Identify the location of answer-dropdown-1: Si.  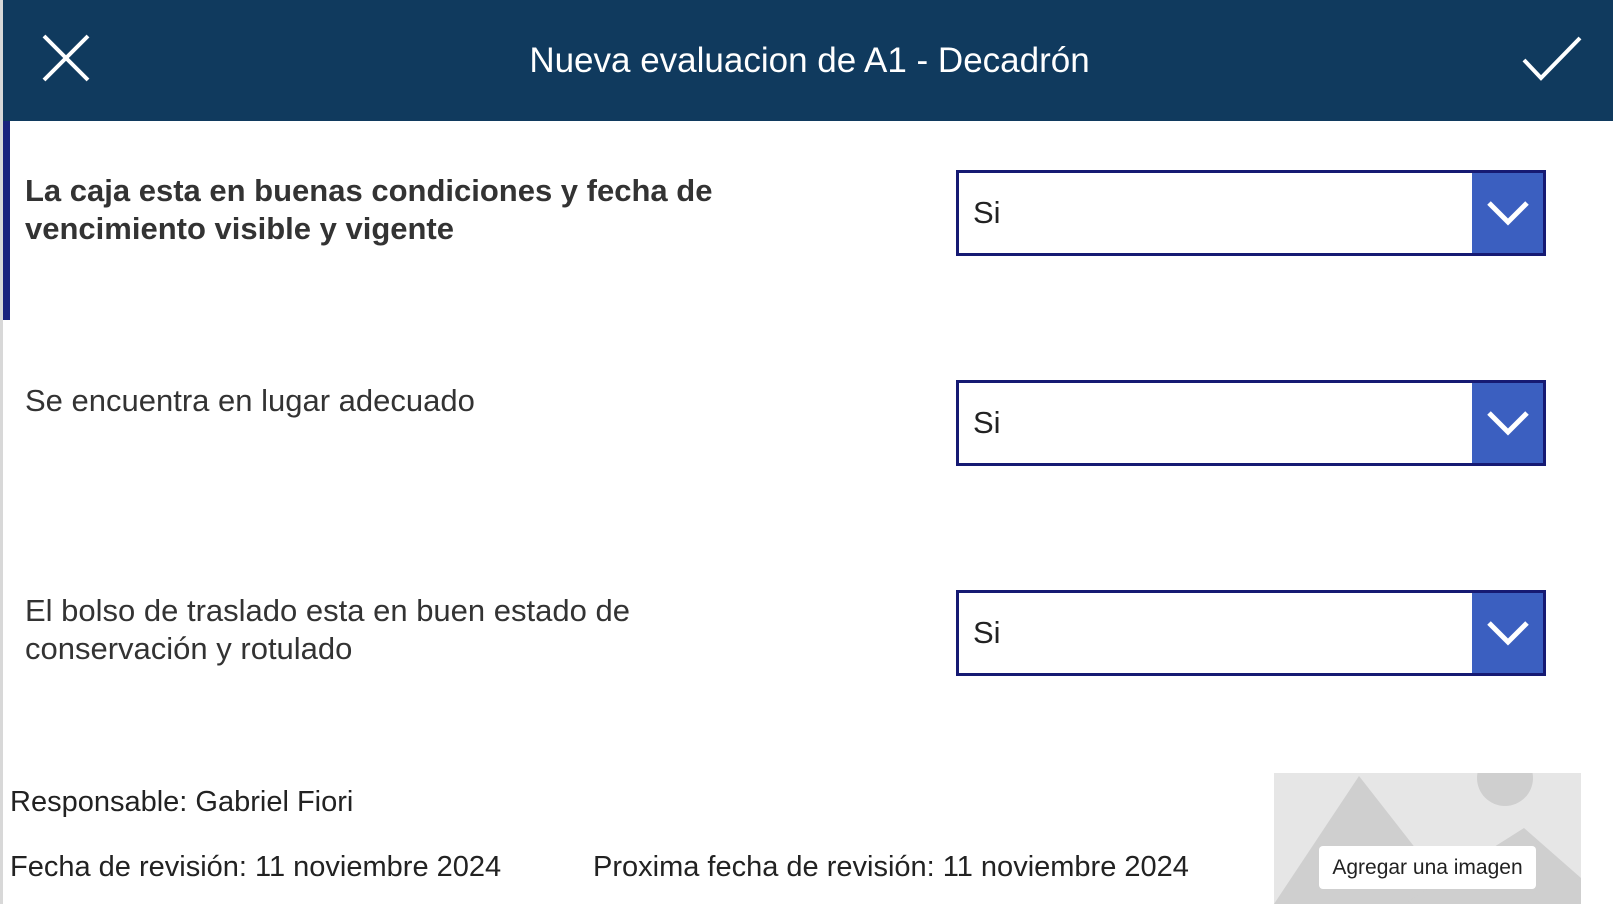
(1251, 213).